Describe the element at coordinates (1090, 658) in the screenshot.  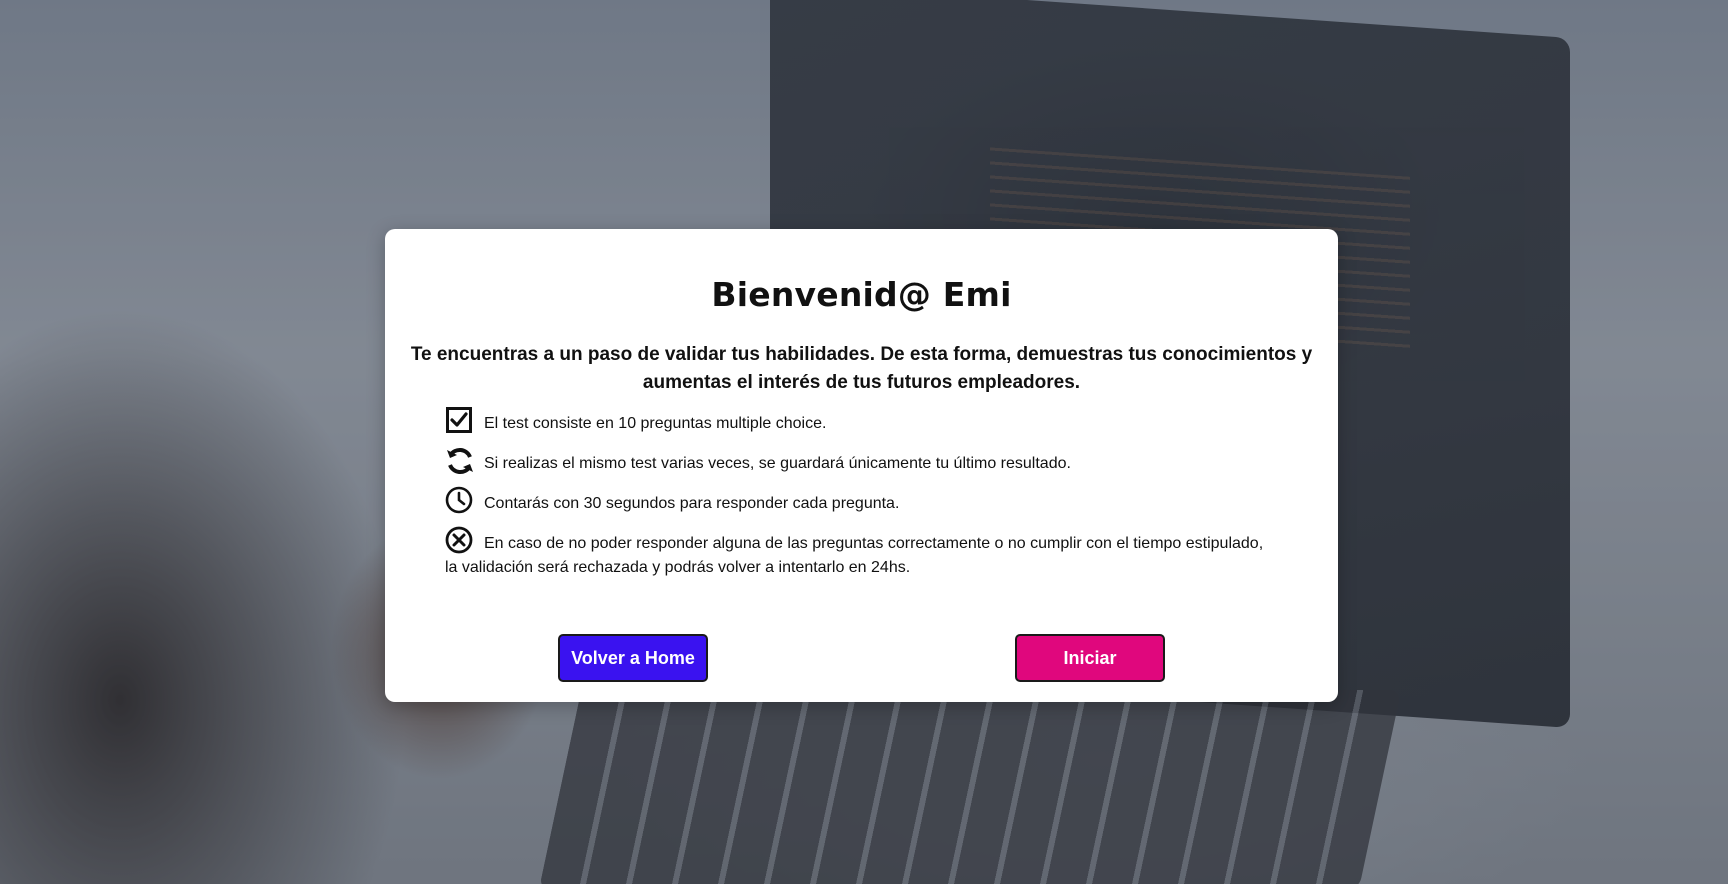
I see `start-button: Iniciar` at that location.